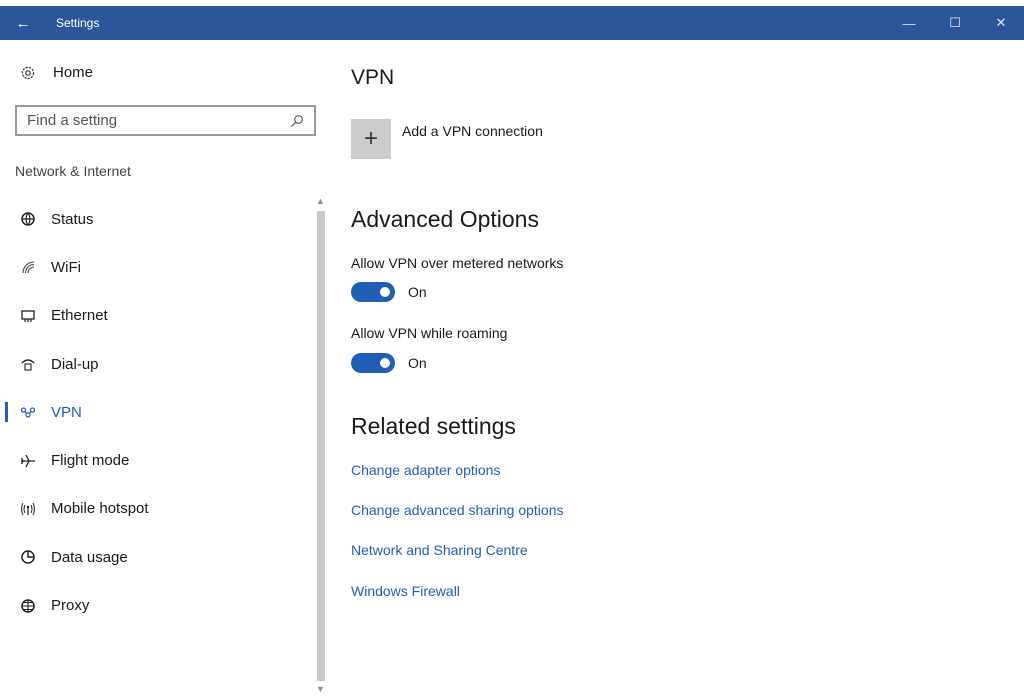 The image size is (1024, 697). I want to click on title-bar: ← Settings — ☐ ✕, so click(512, 20).